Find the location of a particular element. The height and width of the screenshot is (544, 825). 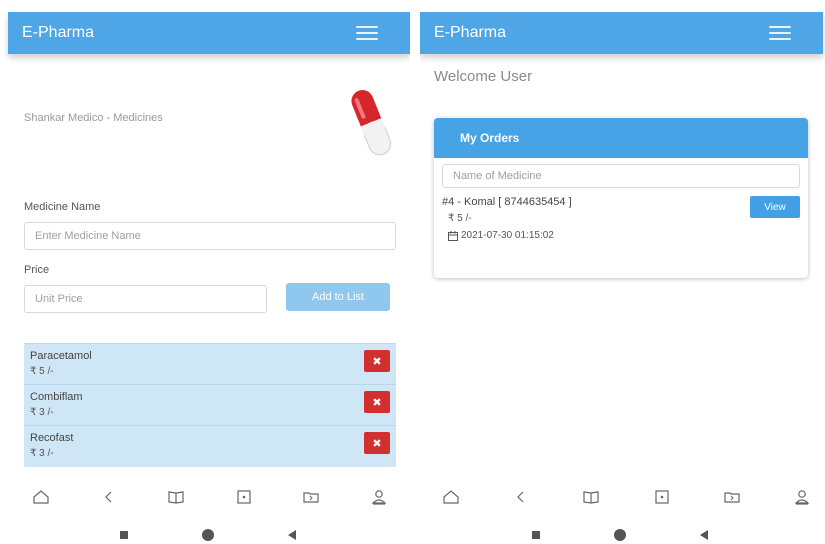

medicine-name: Combiflam is located at coordinates (56, 397).